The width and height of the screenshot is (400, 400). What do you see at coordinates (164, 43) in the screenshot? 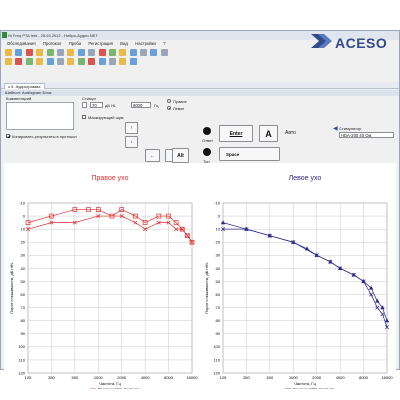
I see `menu-item-help: ?` at bounding box center [164, 43].